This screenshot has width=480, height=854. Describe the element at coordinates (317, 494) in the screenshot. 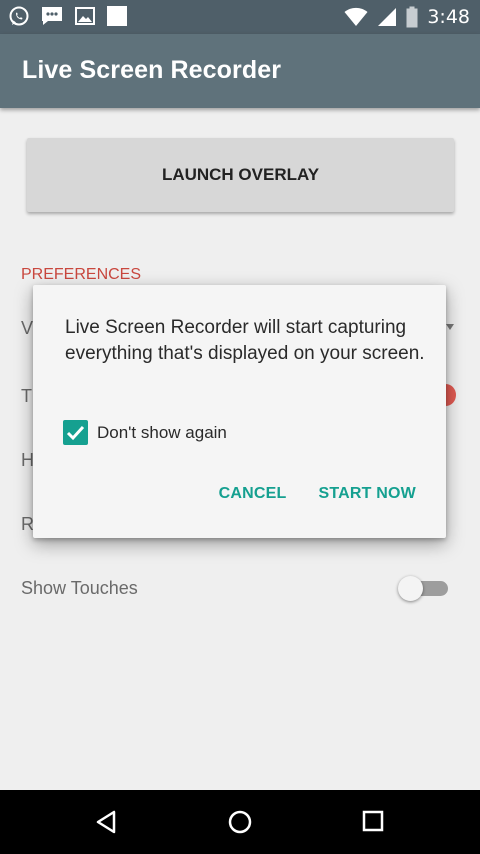

I see `dialog-actions: CANCEL START NOW` at that location.